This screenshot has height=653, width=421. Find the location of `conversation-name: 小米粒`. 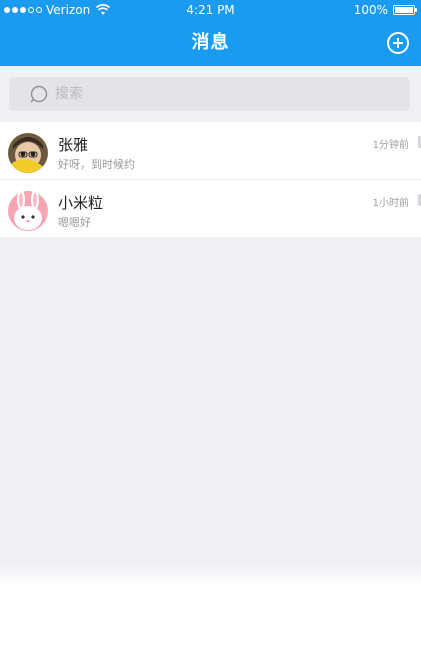

conversation-name: 小米粒 is located at coordinates (81, 203).